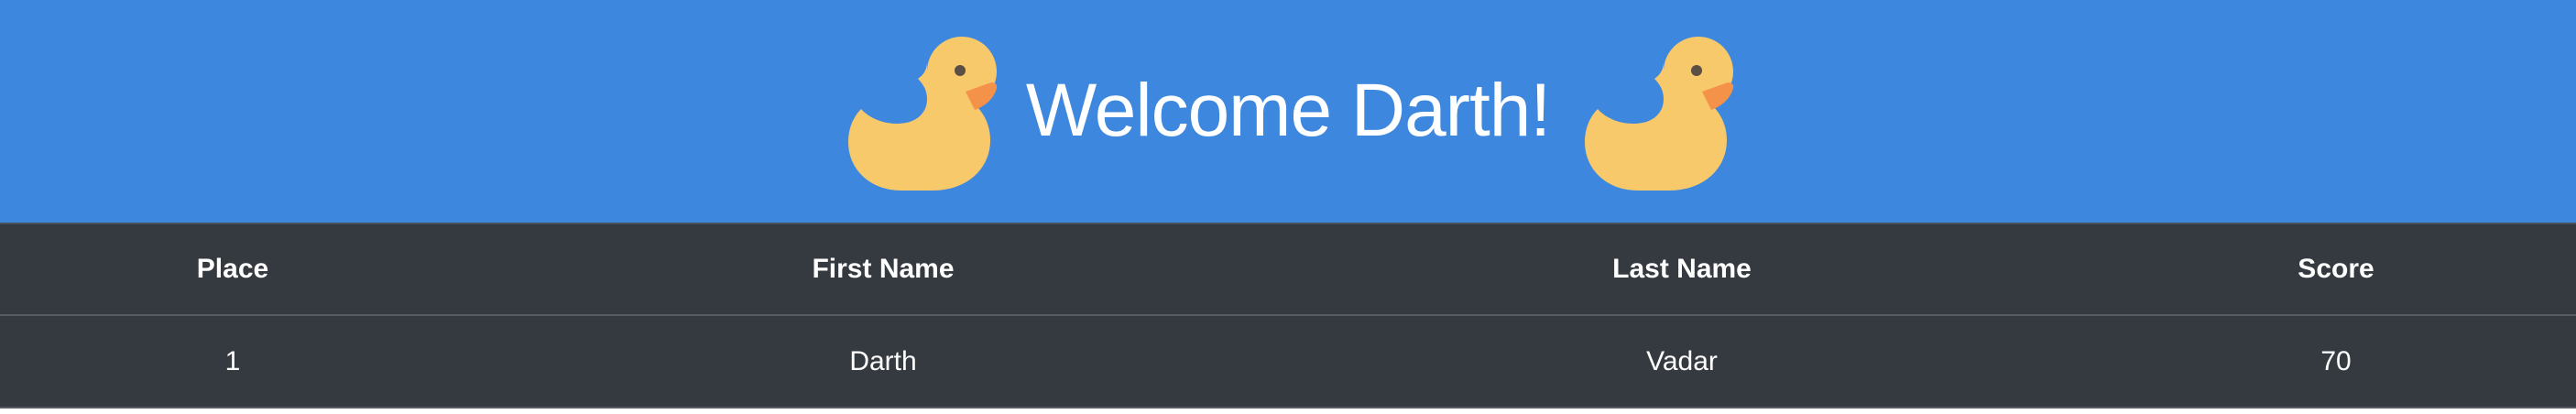  Describe the element at coordinates (884, 269) in the screenshot. I see `column-header-first-name: First Name` at that location.